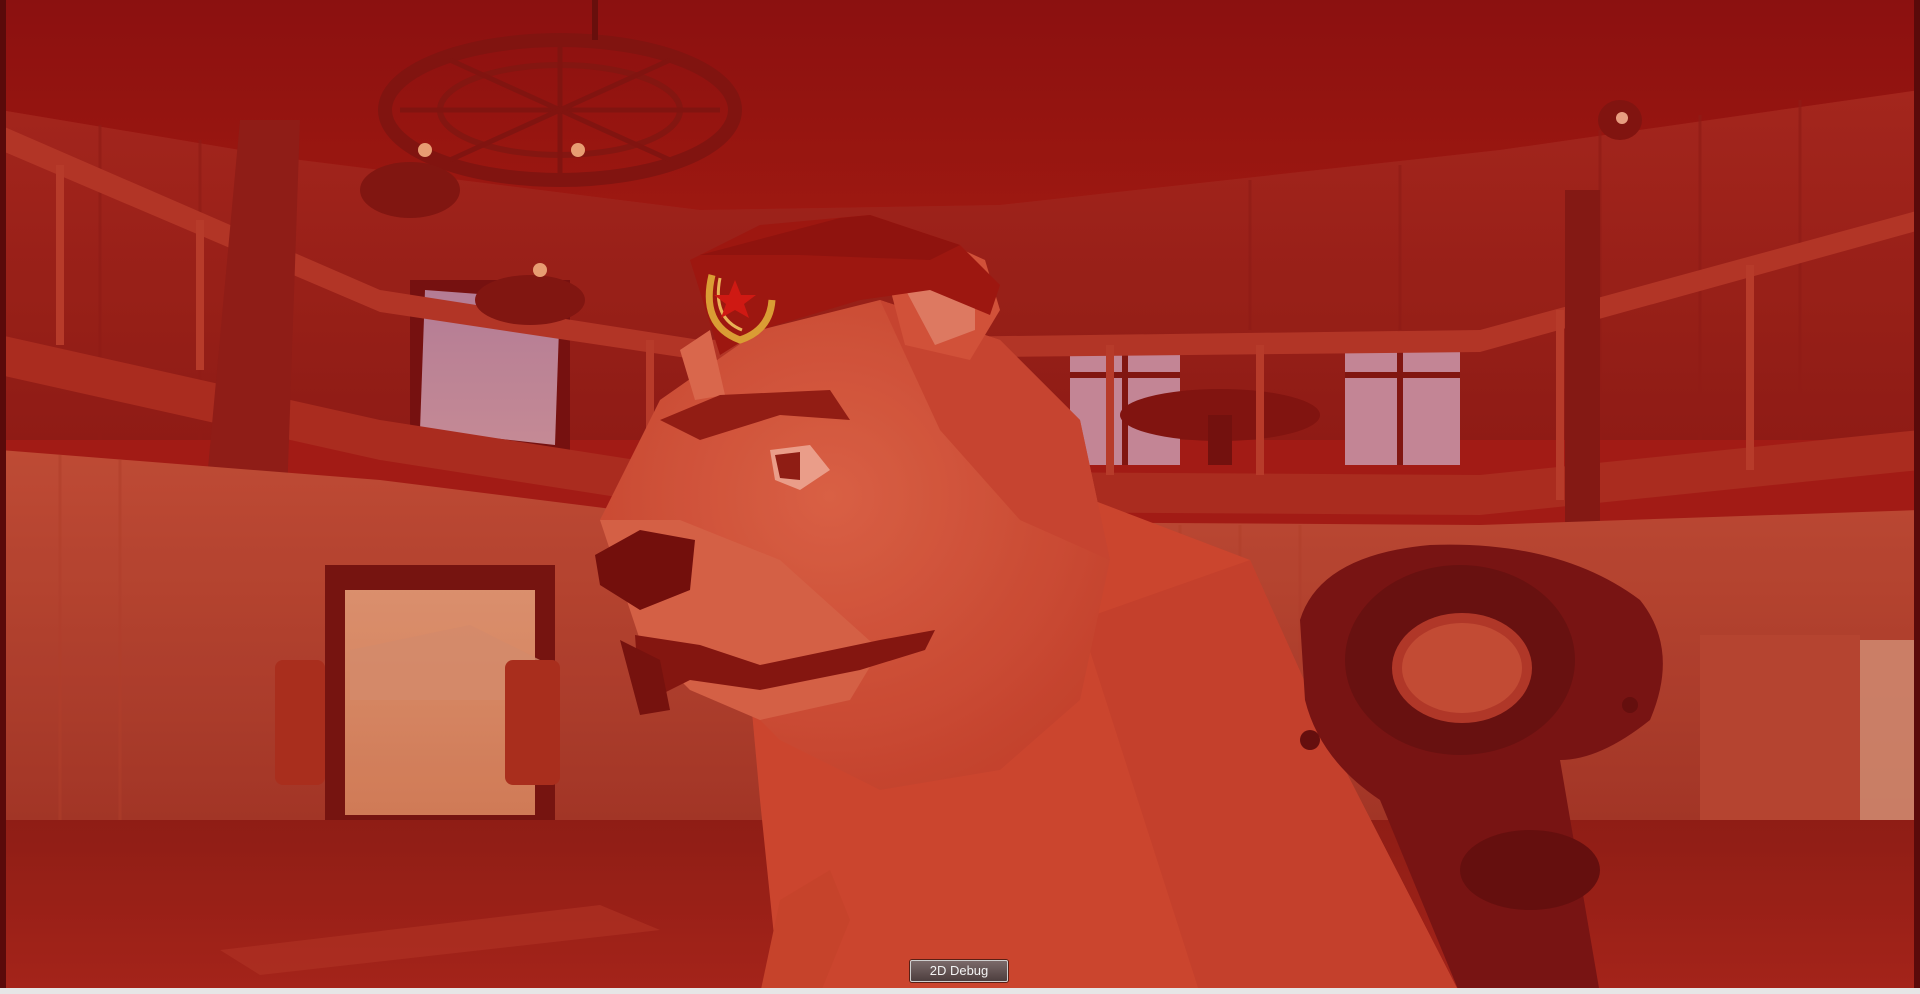  I want to click on viewport-frame-bottom, so click(960, 991).